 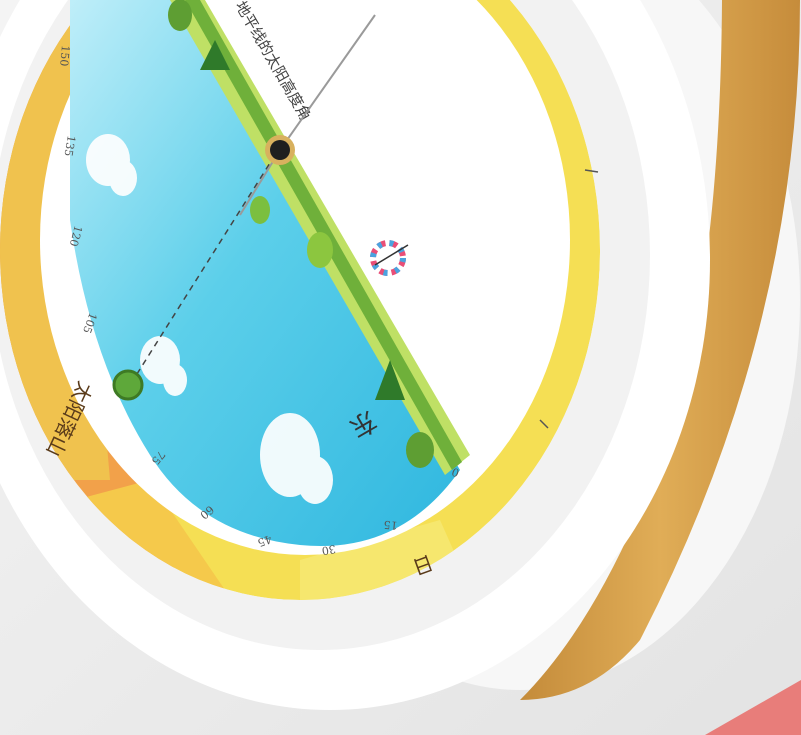 What do you see at coordinates (128, 385) in the screenshot?
I see `sun-marker` at bounding box center [128, 385].